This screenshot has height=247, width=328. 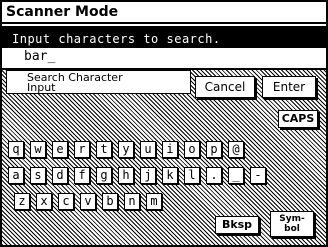 I want to click on symbol-button: Sym- bol, so click(x=292, y=224).